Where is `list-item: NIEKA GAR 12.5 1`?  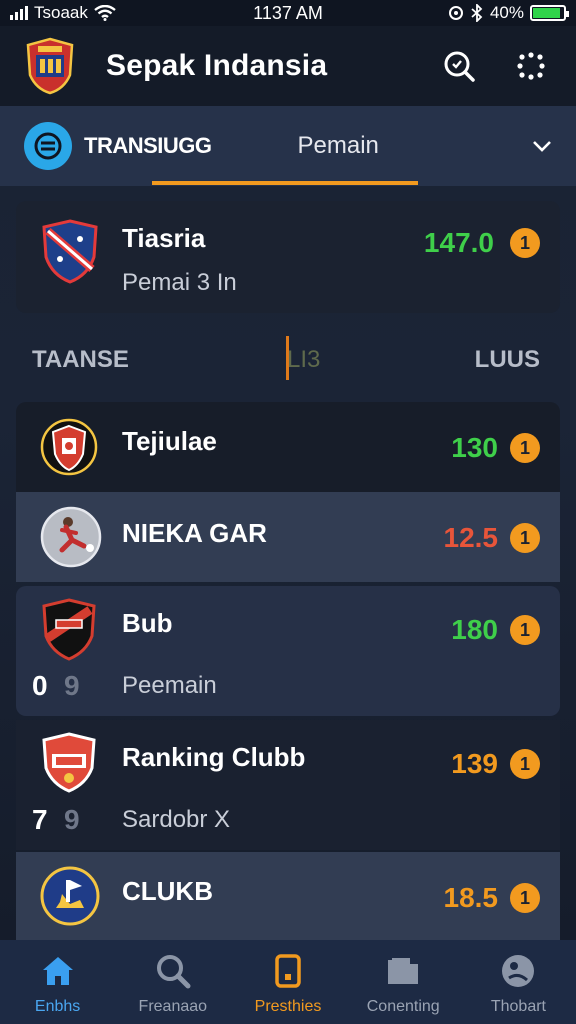
list-item: NIEKA GAR 12.5 1 is located at coordinates (288, 537).